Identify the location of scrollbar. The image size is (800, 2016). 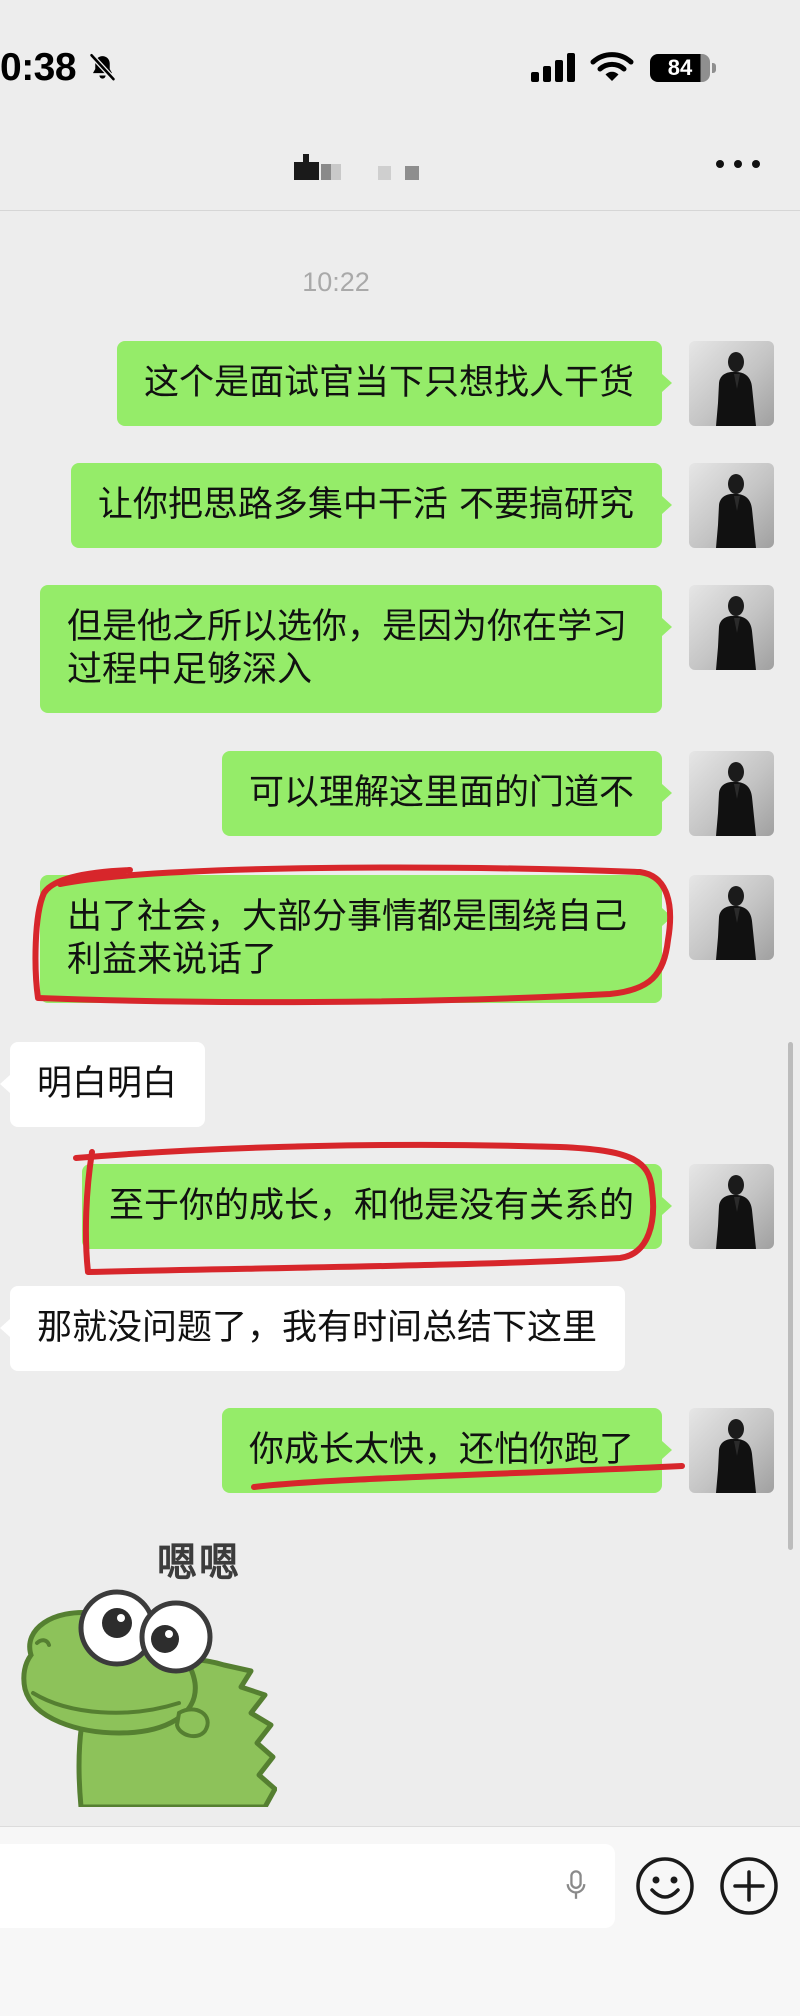
(790, 1296).